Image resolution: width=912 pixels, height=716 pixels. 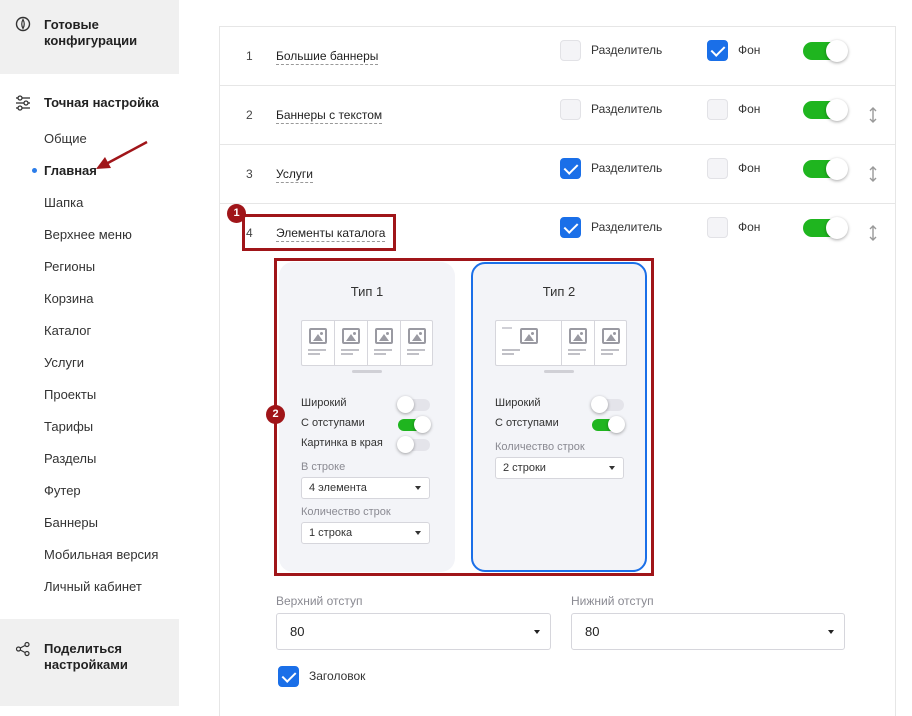 I want to click on sidebar-item-top-menu: Верхнее меню, so click(x=88, y=234).